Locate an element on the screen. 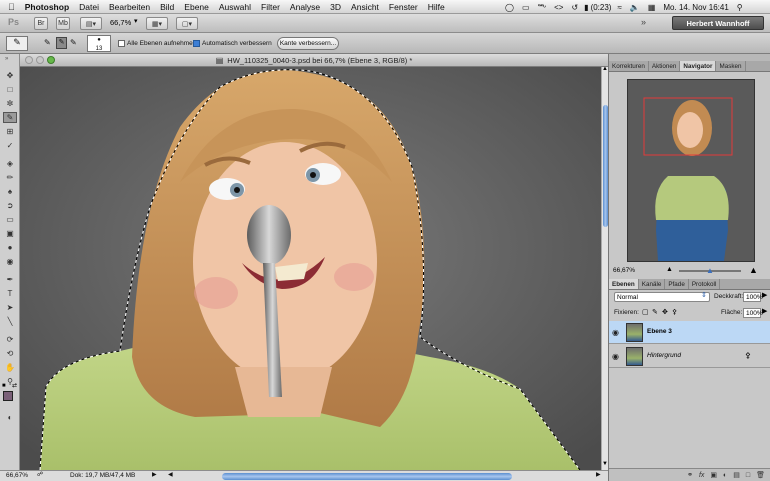 The image size is (770, 481). spotlight-icon: ⚲ is located at coordinates (740, 7).